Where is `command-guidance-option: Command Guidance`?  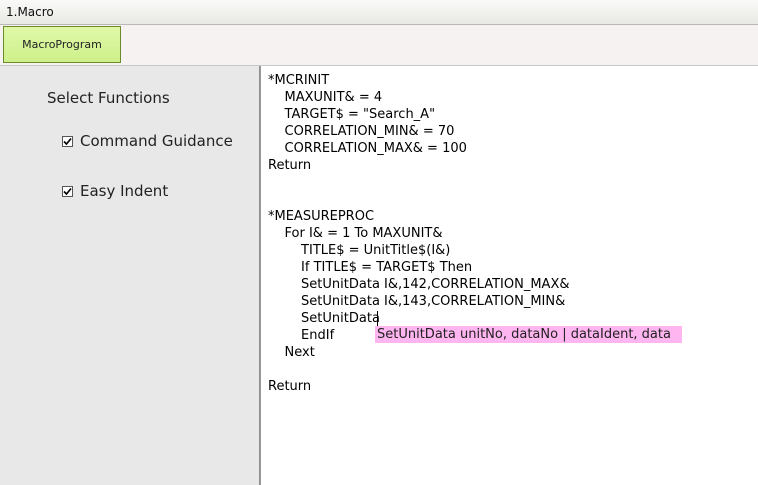
command-guidance-option: Command Guidance is located at coordinates (147, 141).